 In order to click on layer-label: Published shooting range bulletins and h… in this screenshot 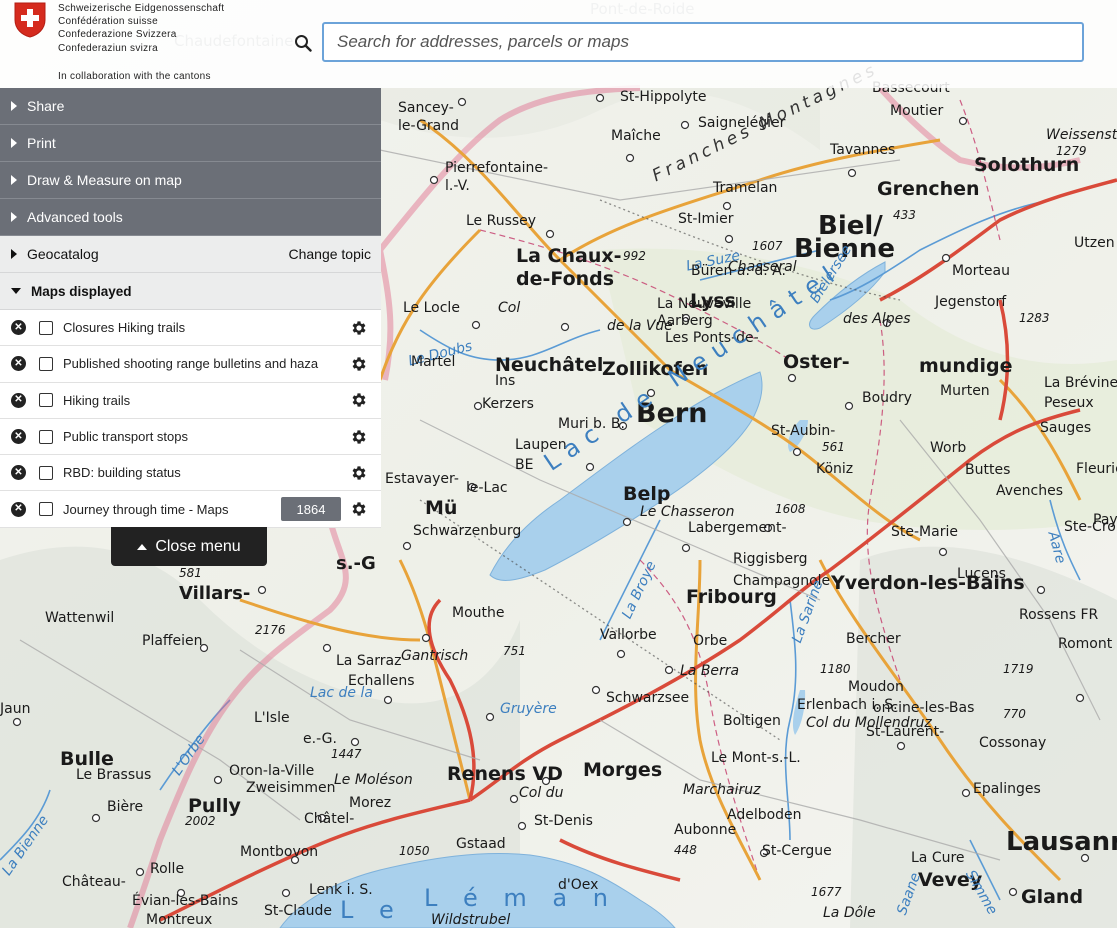, I will do `click(201, 363)`.